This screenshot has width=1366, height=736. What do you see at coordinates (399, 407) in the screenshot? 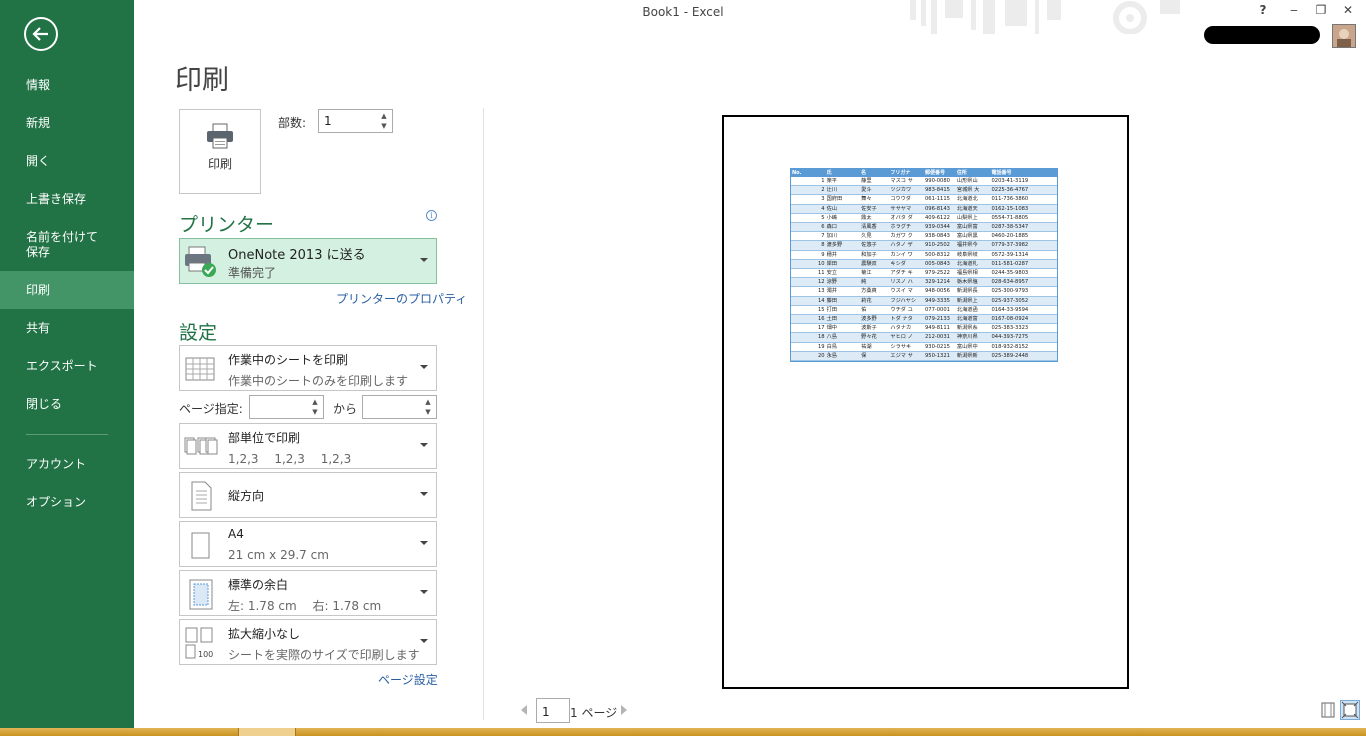
I see `page-to-stepper: ▲ ▼` at bounding box center [399, 407].